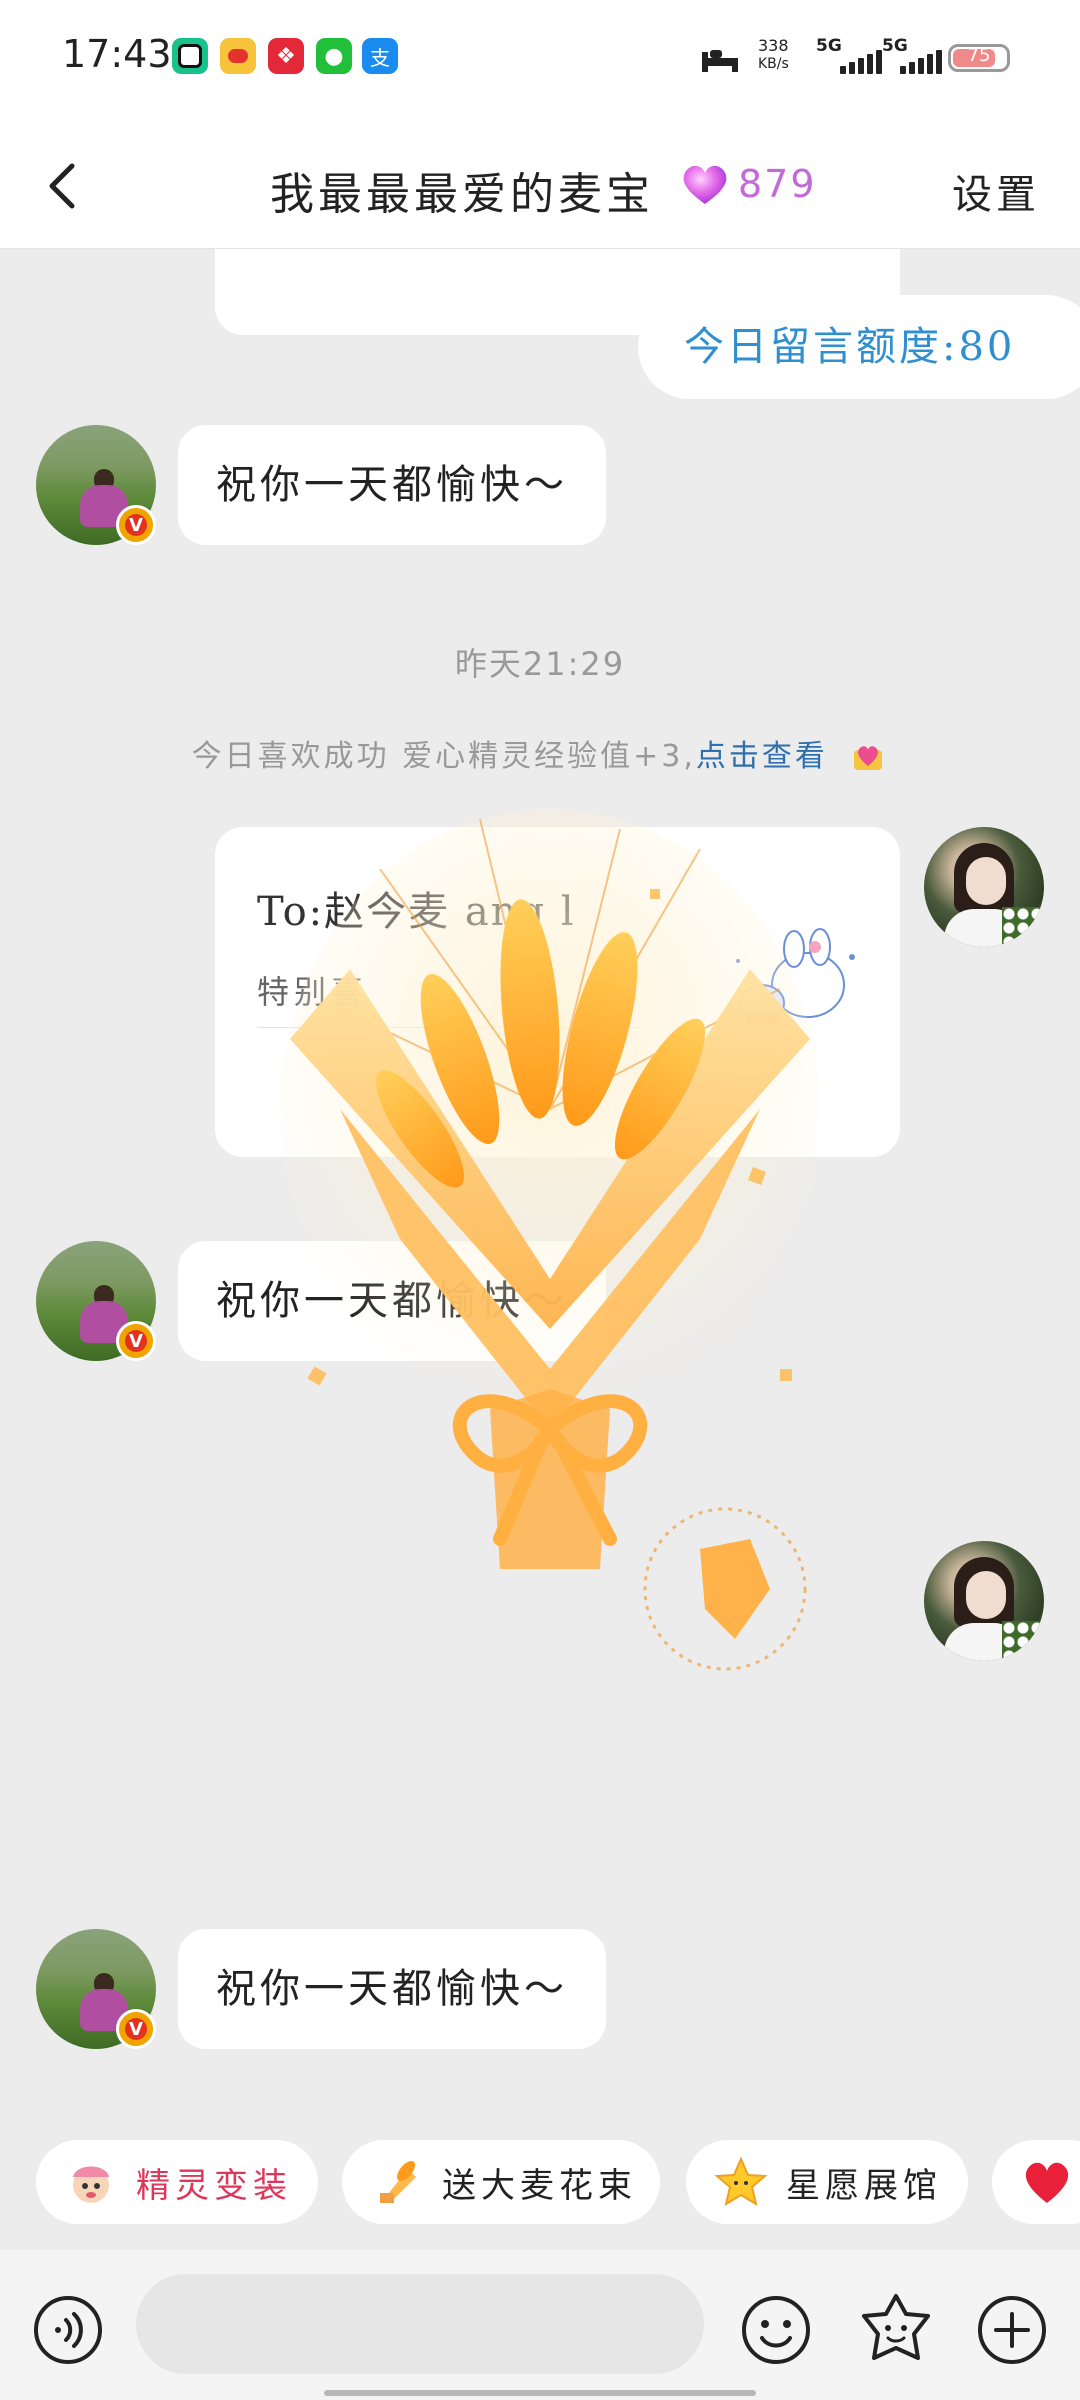  Describe the element at coordinates (1012, 2330) in the screenshot. I see `add-icon` at that location.